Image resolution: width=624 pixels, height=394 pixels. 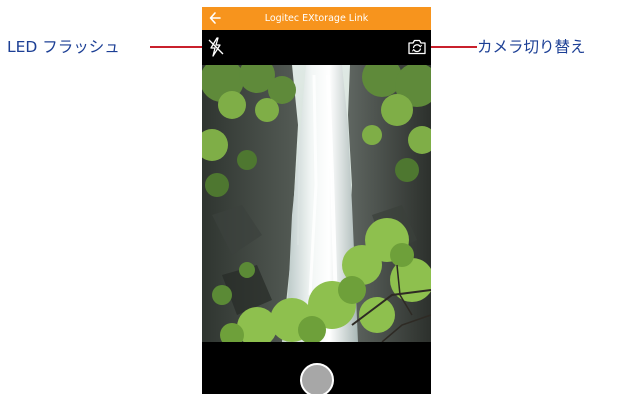 I want to click on flash-off-icon, so click(x=216, y=47).